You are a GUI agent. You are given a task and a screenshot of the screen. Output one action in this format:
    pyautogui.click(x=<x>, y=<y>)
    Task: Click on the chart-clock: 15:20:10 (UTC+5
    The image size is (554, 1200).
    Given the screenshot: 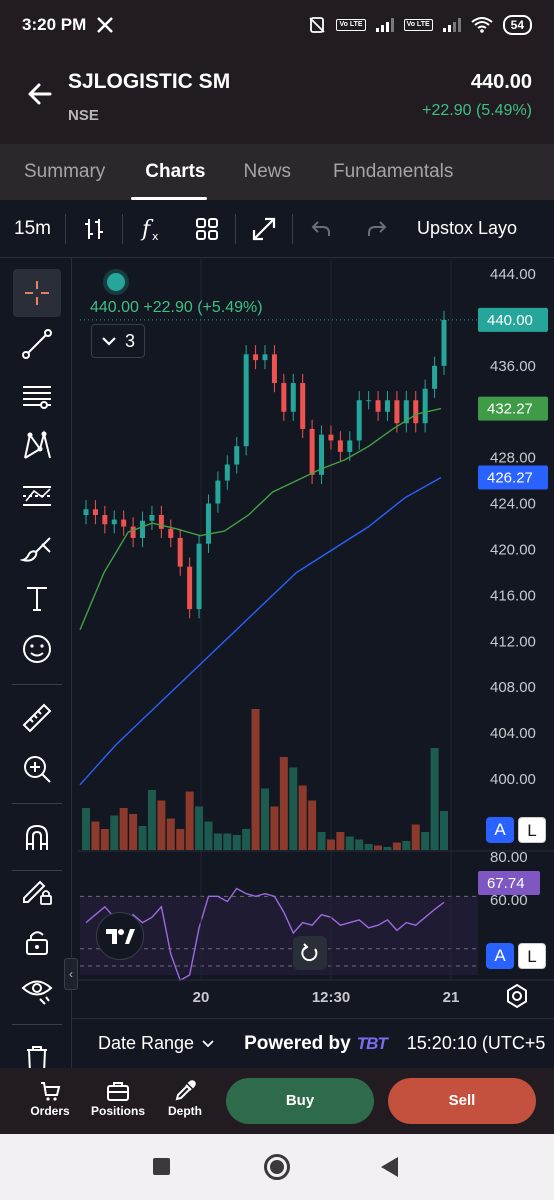 What is the action you would take?
    pyautogui.click(x=476, y=1043)
    